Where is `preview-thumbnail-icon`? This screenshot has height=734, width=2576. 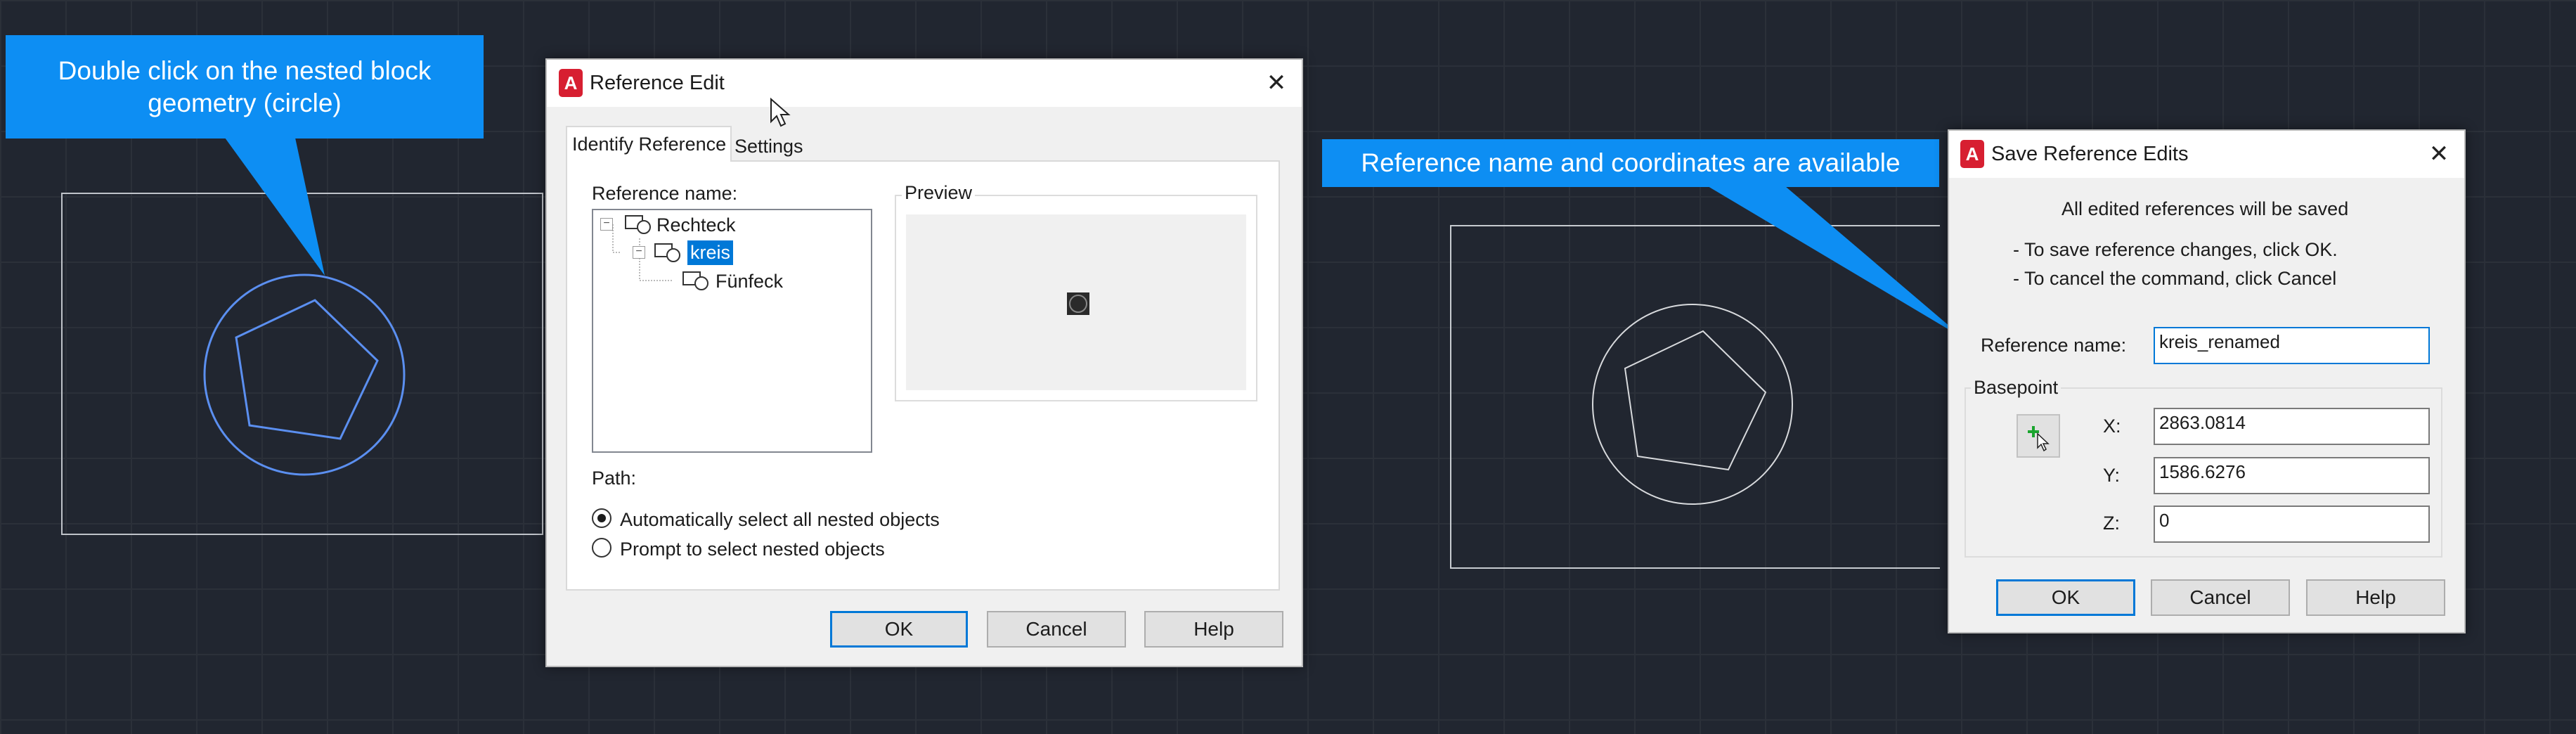
preview-thumbnail-icon is located at coordinates (1078, 303).